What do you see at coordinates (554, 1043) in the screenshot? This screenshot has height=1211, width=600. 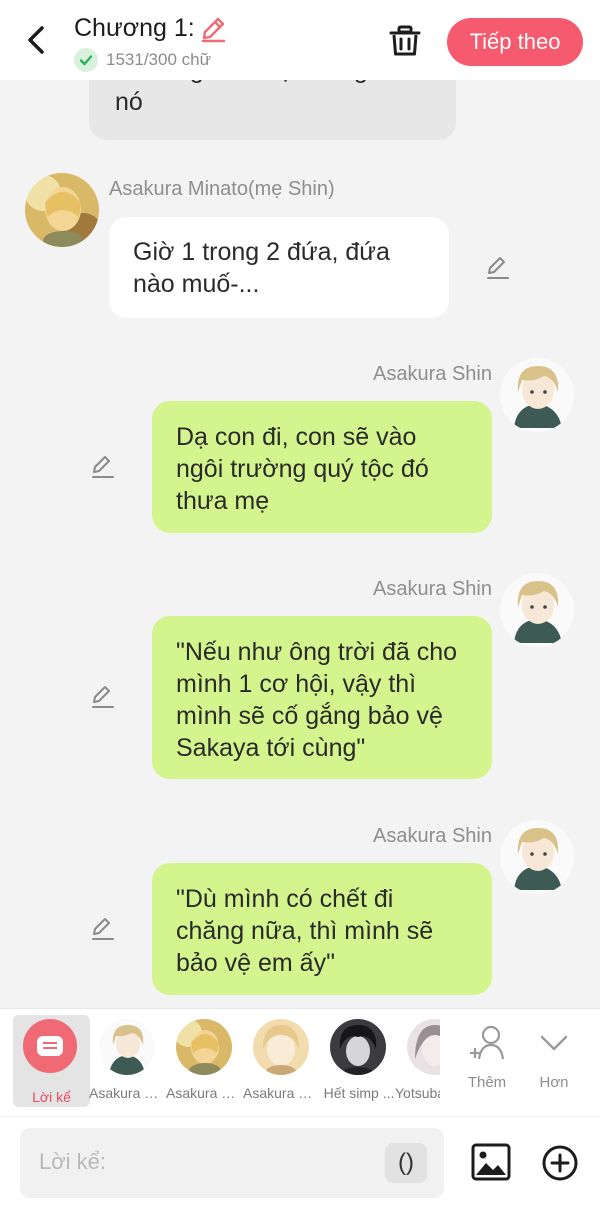 I see `chevron-down-icon` at bounding box center [554, 1043].